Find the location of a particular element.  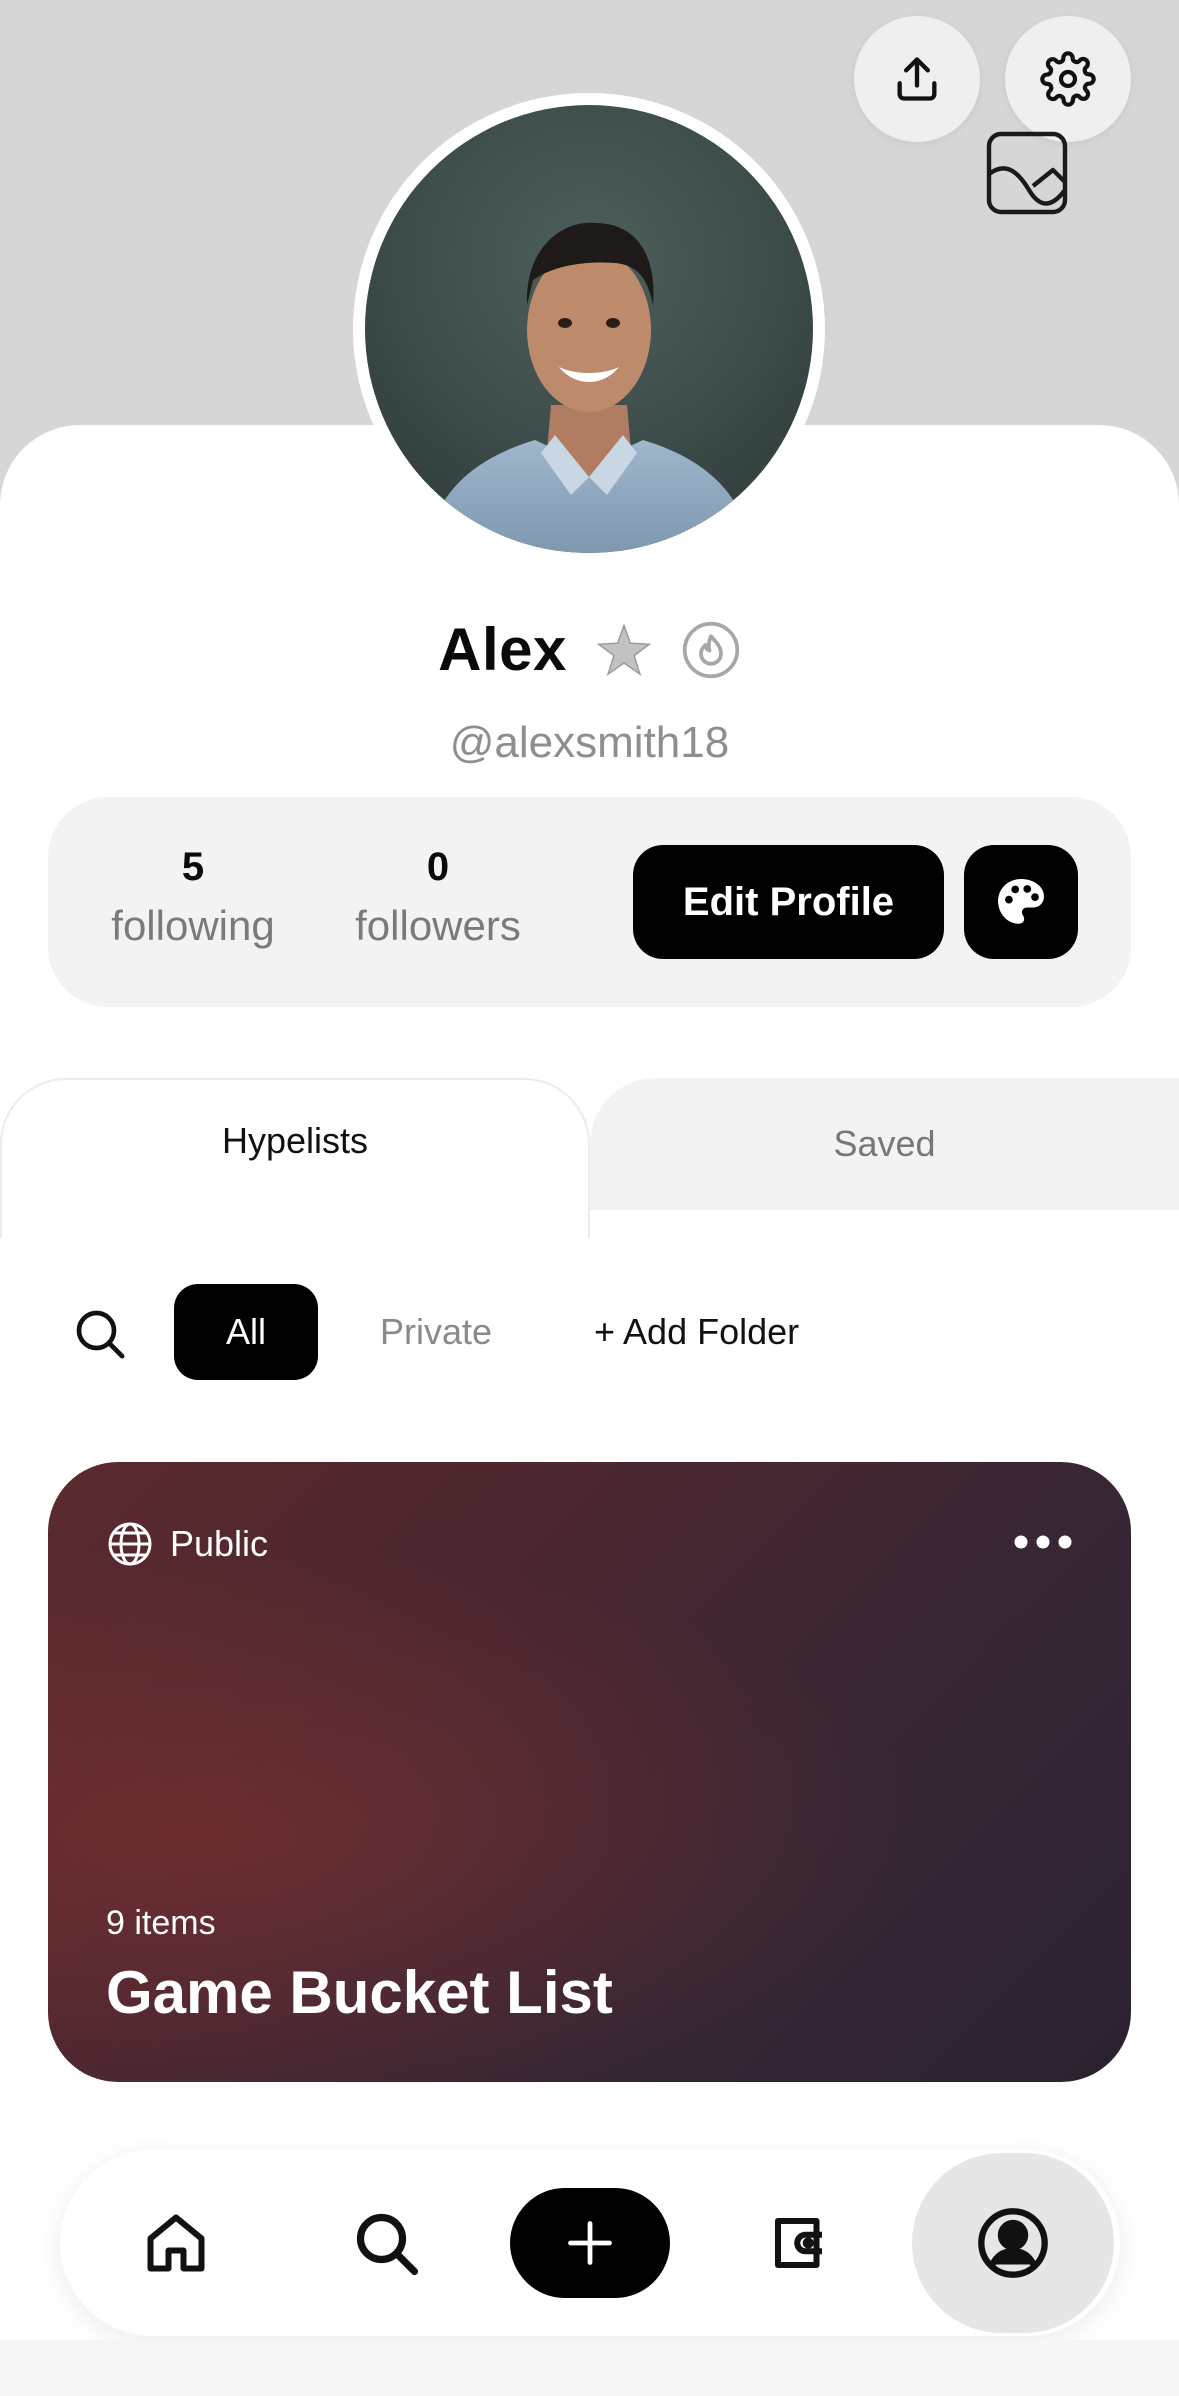

hypelist-title: Game Bucket List is located at coordinates (359, 1992).